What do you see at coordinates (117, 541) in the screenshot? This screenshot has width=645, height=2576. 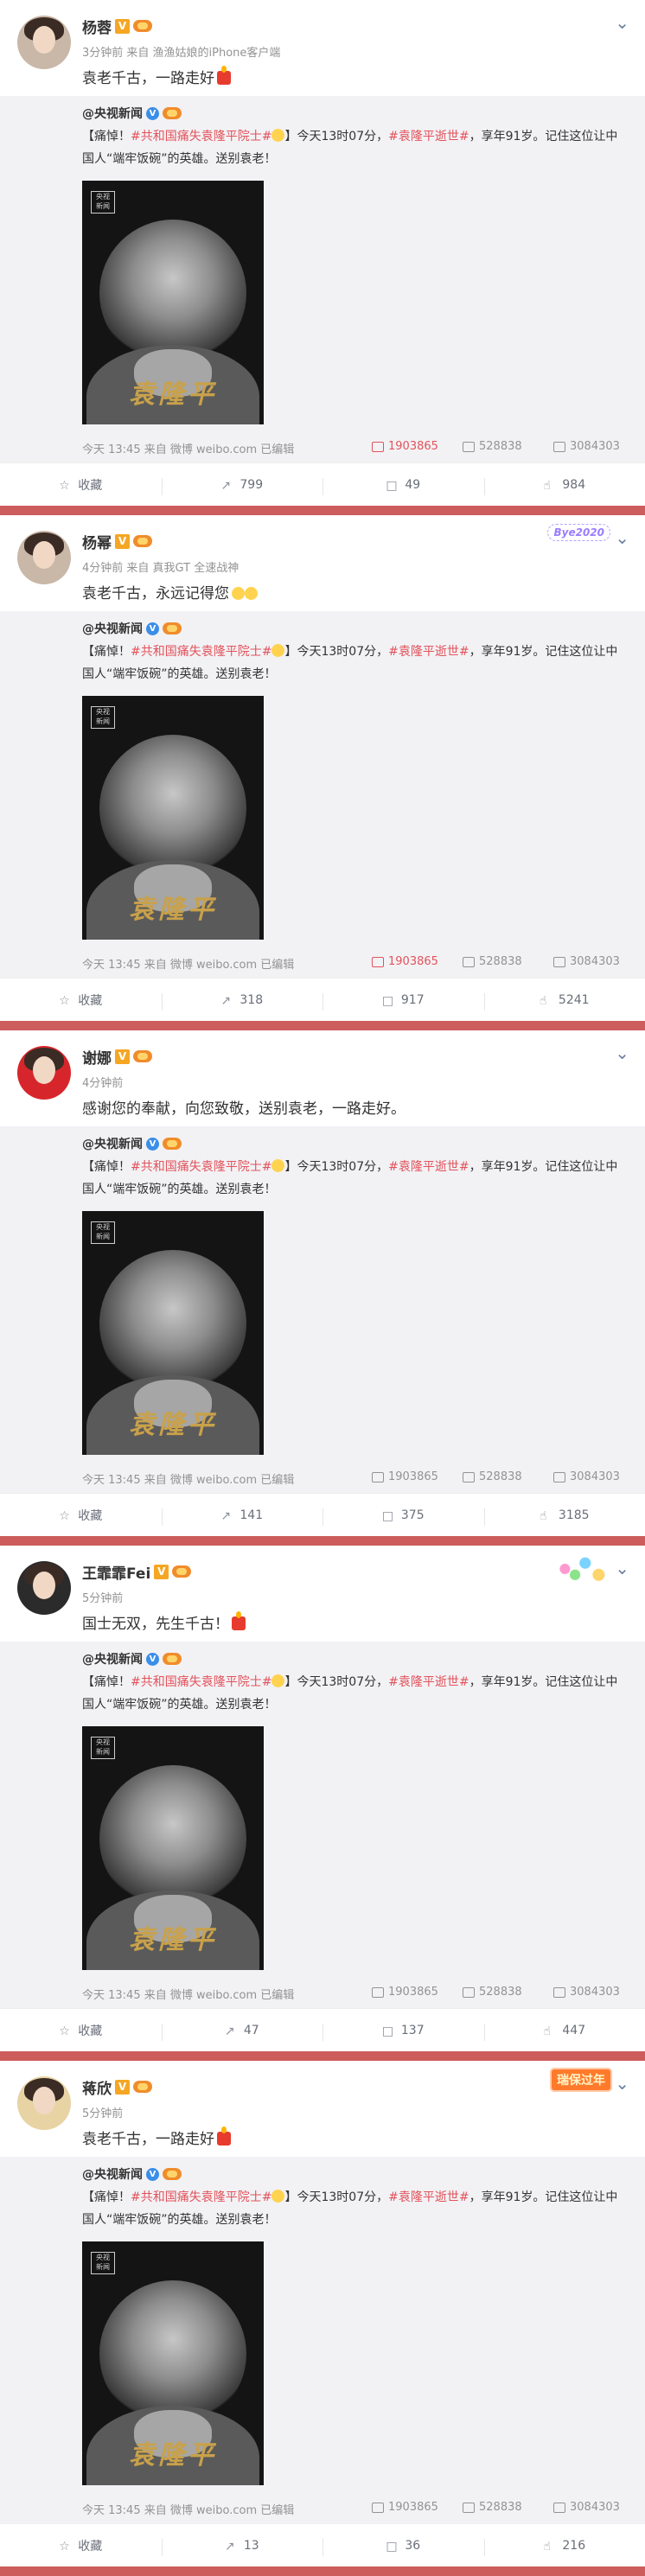 I see `author-row: 杨幂 V` at bounding box center [117, 541].